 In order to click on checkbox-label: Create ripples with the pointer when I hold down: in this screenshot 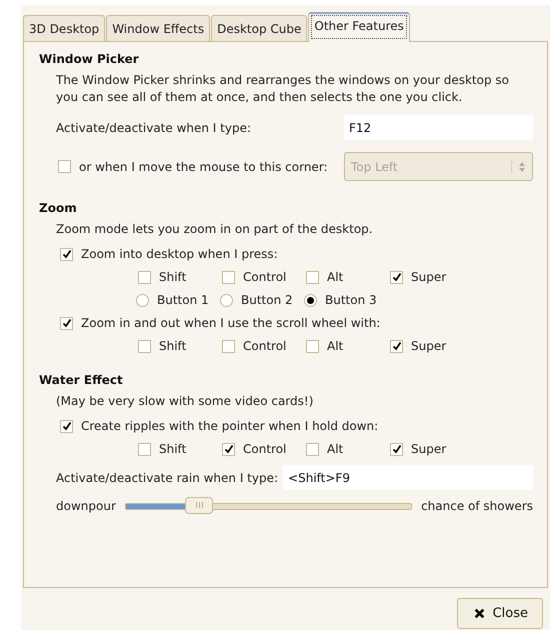, I will do `click(229, 426)`.